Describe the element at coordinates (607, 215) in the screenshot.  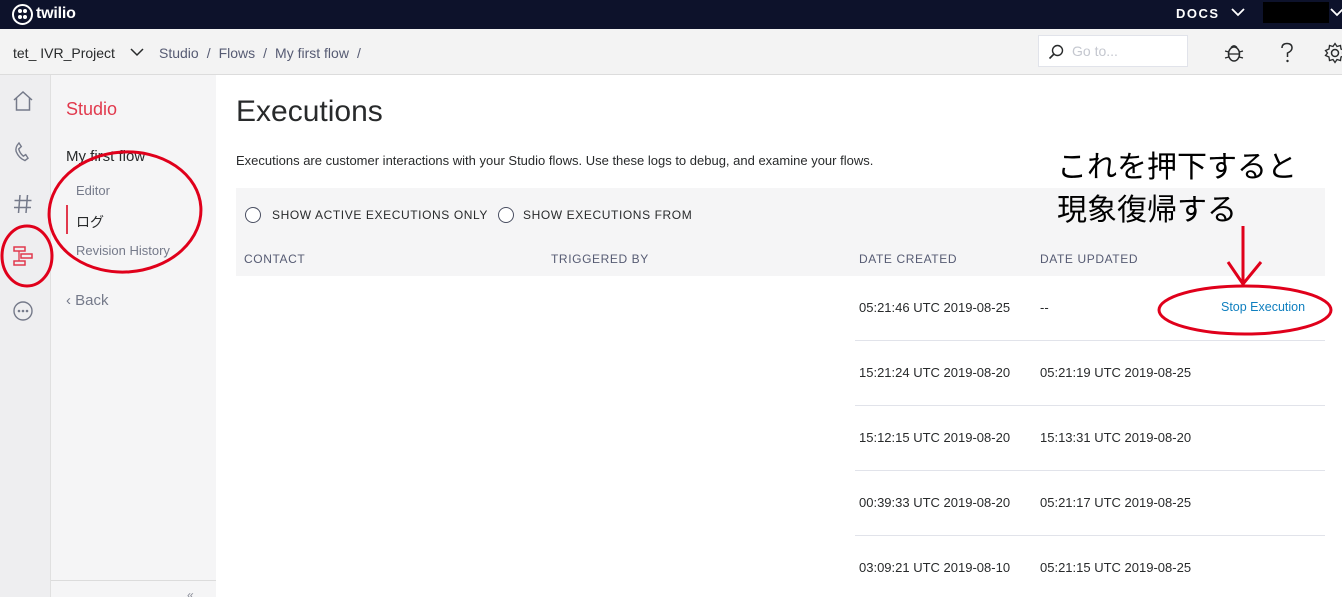
I see `filter-from-label: SHOW EXECUTIONS FROM` at that location.